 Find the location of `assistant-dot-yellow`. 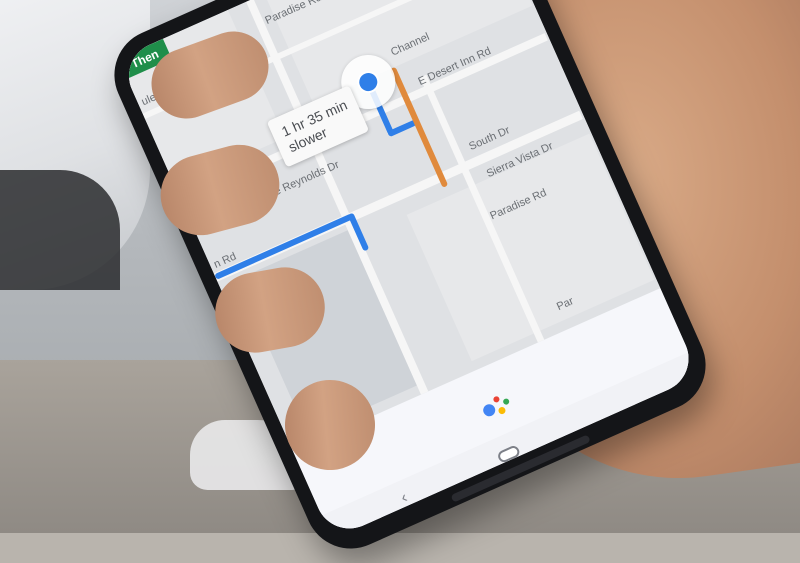

assistant-dot-yellow is located at coordinates (502, 410).